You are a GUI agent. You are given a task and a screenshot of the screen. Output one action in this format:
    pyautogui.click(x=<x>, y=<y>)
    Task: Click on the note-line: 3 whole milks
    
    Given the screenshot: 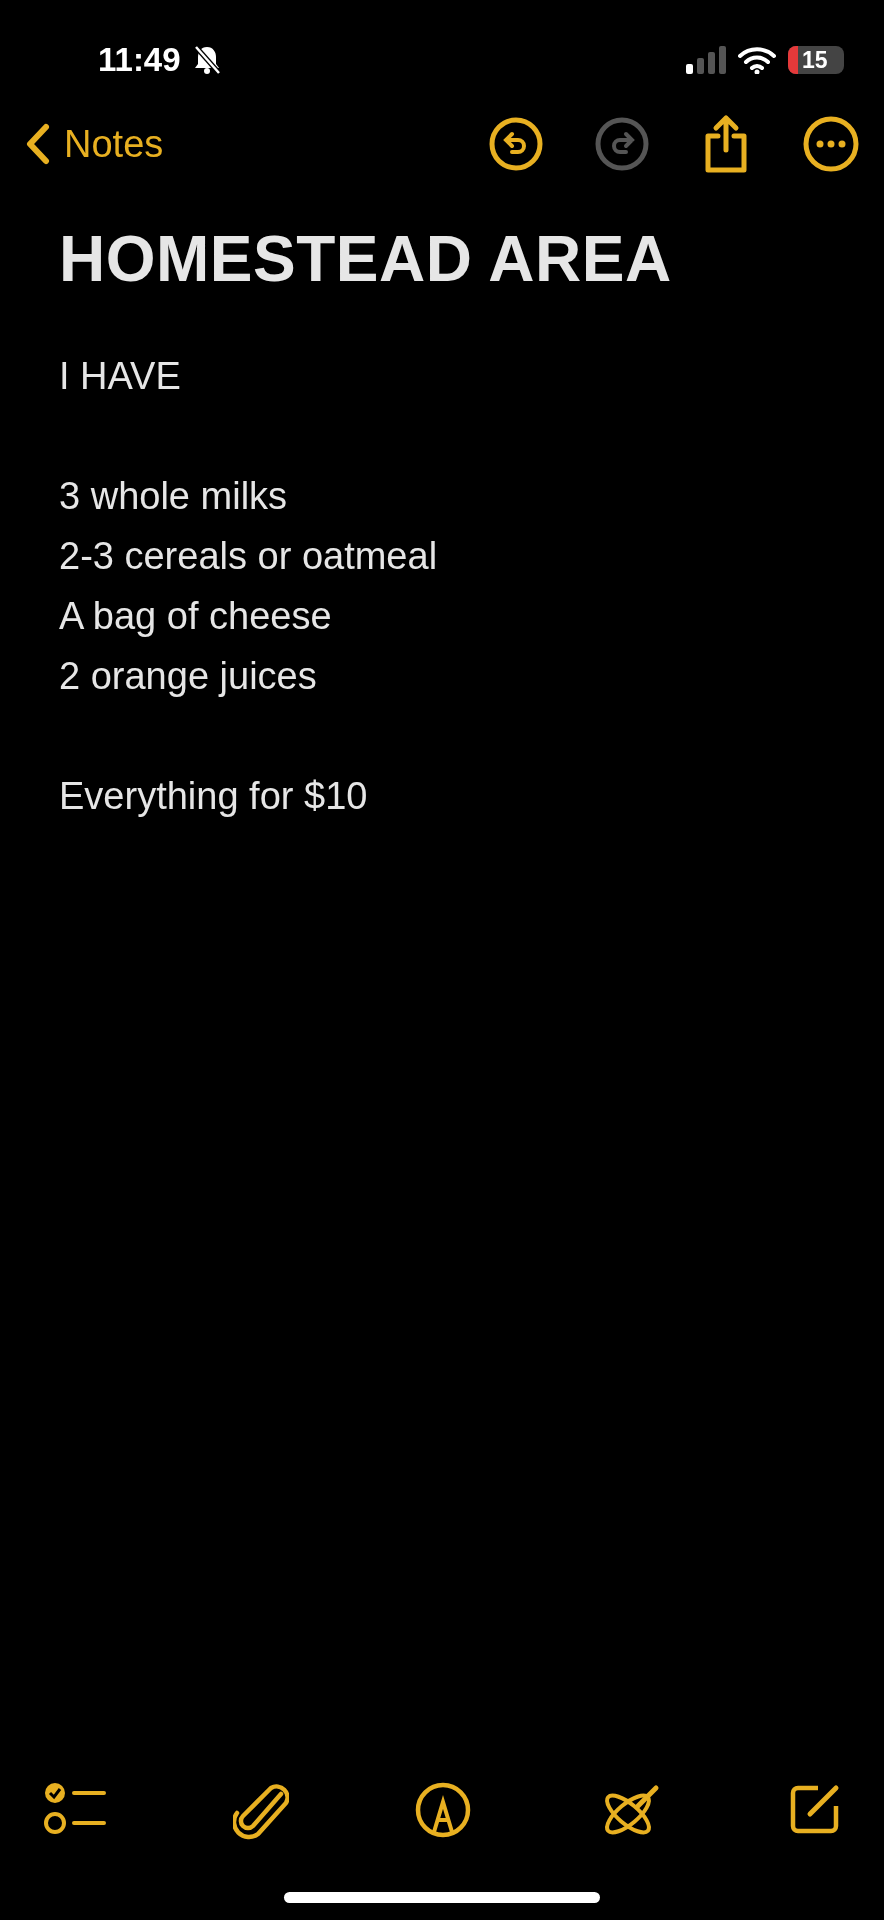 What is the action you would take?
    pyautogui.click(x=174, y=496)
    